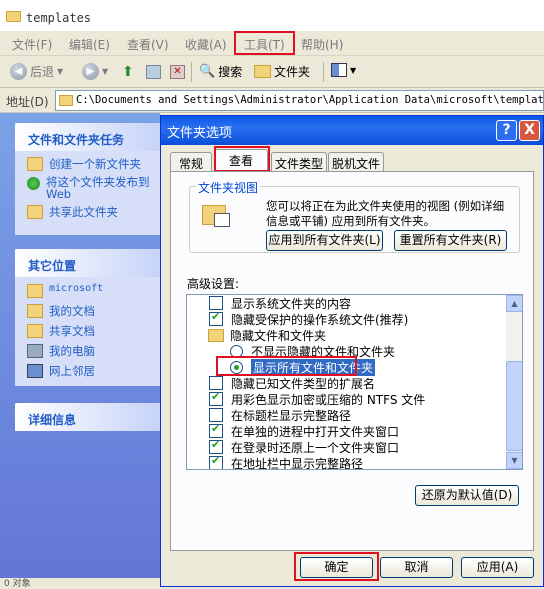  What do you see at coordinates (129, 72) in the screenshot?
I see `up-folder-icon: ⬆` at bounding box center [129, 72].